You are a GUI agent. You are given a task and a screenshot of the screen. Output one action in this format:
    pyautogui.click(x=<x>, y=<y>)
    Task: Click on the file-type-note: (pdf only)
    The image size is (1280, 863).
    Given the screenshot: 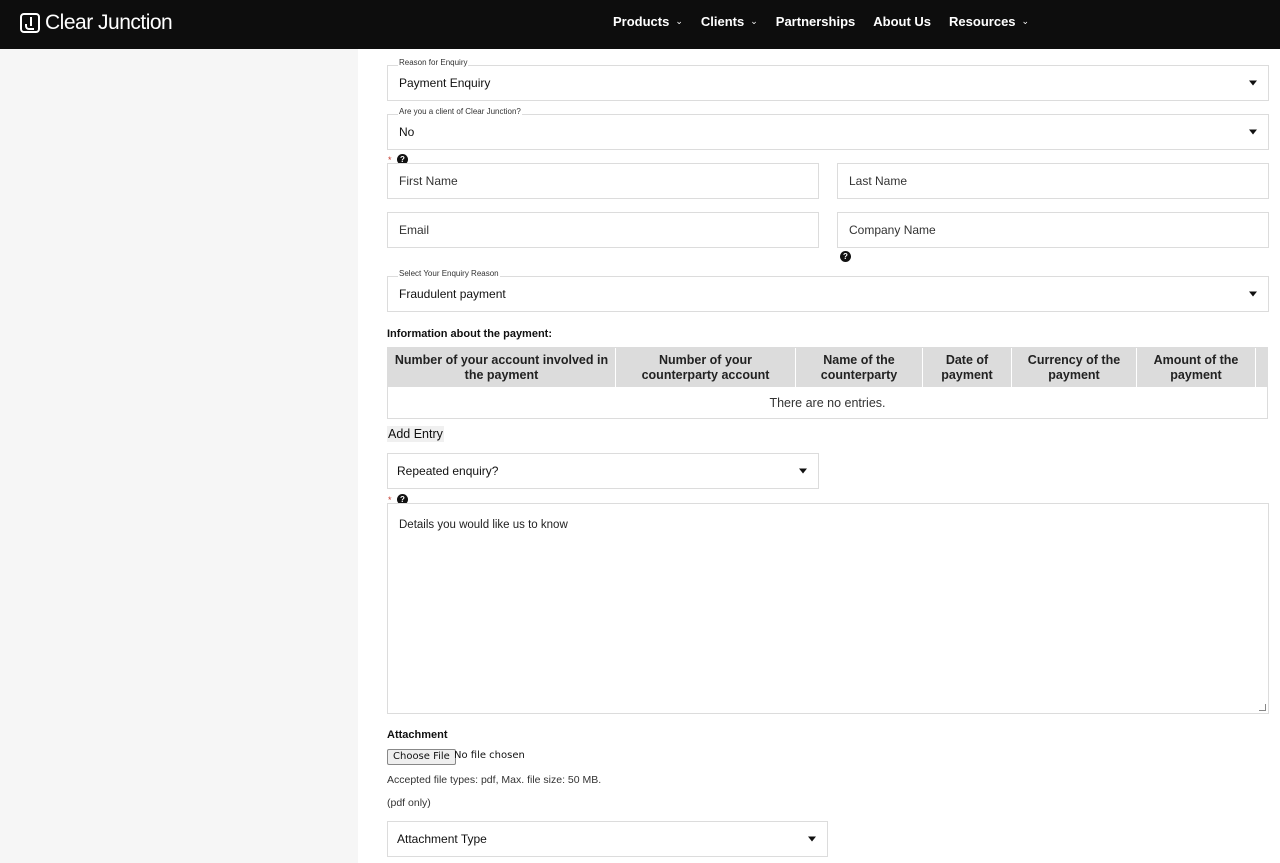 What is the action you would take?
    pyautogui.click(x=409, y=803)
    